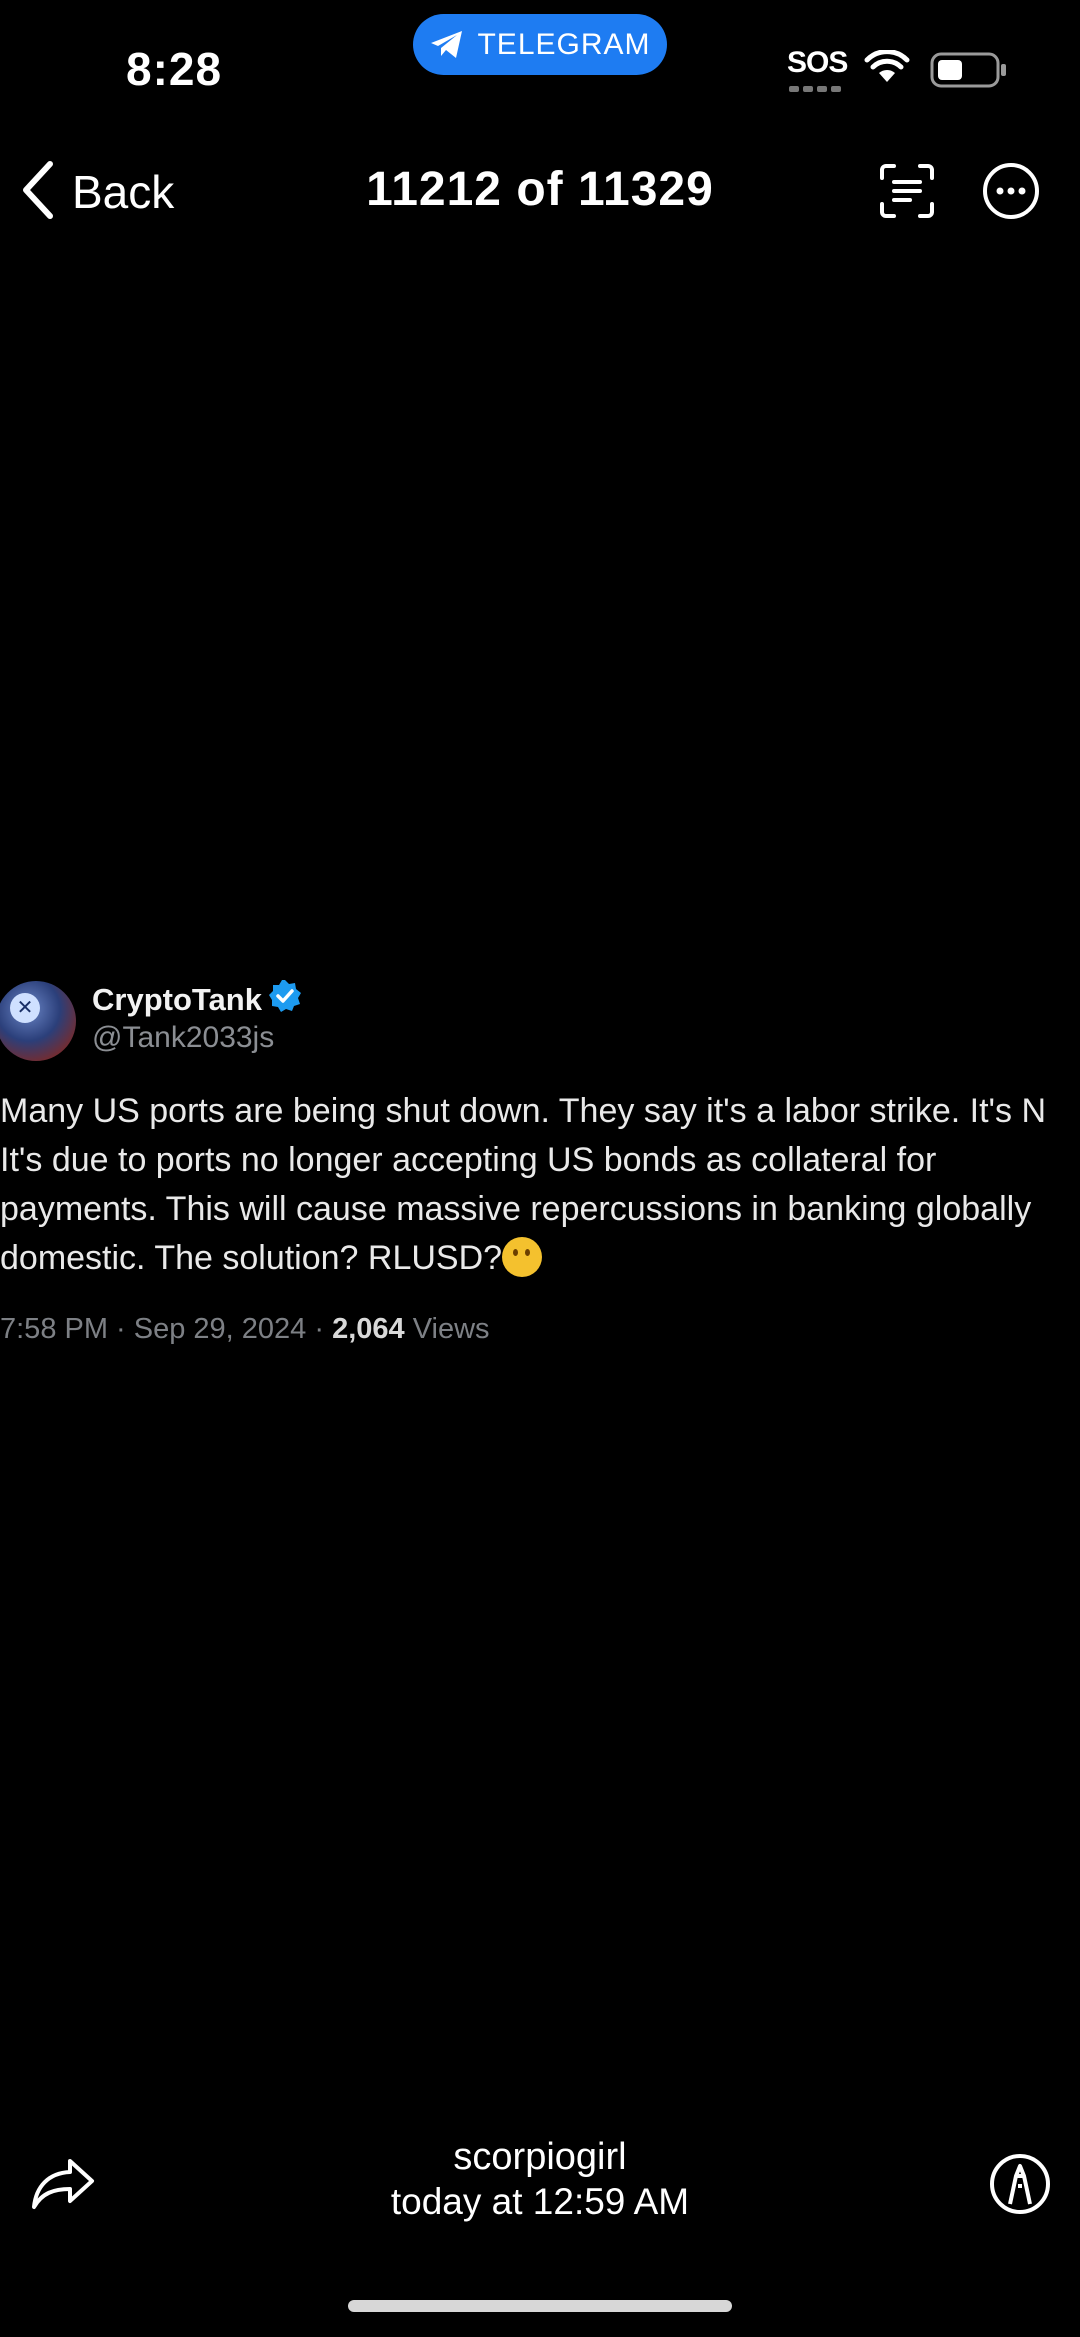 Image resolution: width=1080 pixels, height=2337 pixels. Describe the element at coordinates (540, 2306) in the screenshot. I see `home-indicator` at that location.